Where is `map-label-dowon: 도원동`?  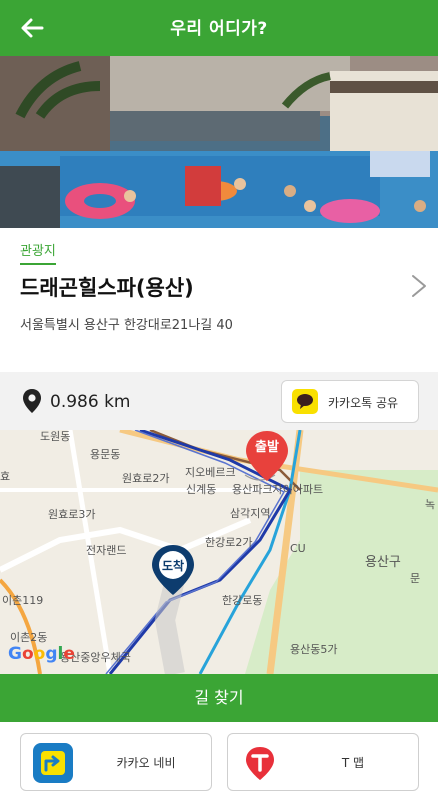
map-label-dowon: 도원동 is located at coordinates (55, 436).